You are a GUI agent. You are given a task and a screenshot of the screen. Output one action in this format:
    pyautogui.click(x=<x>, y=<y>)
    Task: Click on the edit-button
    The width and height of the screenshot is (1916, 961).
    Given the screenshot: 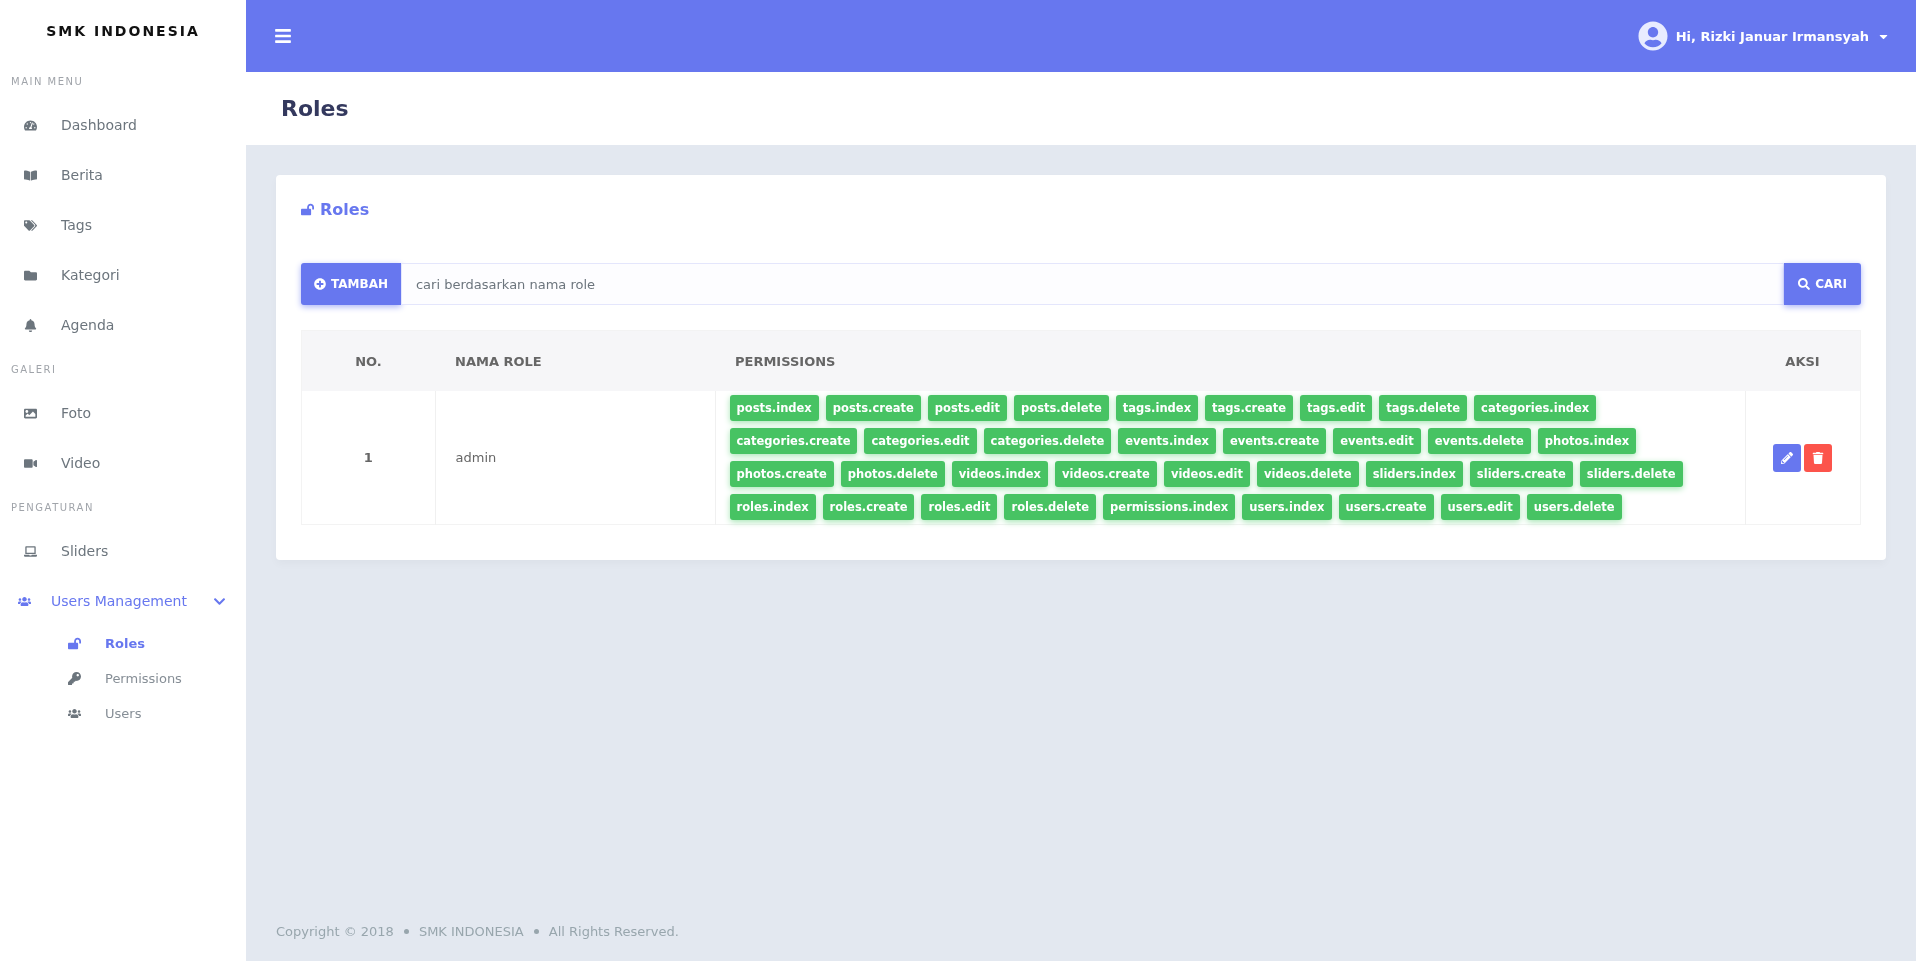 What is the action you would take?
    pyautogui.click(x=1787, y=457)
    